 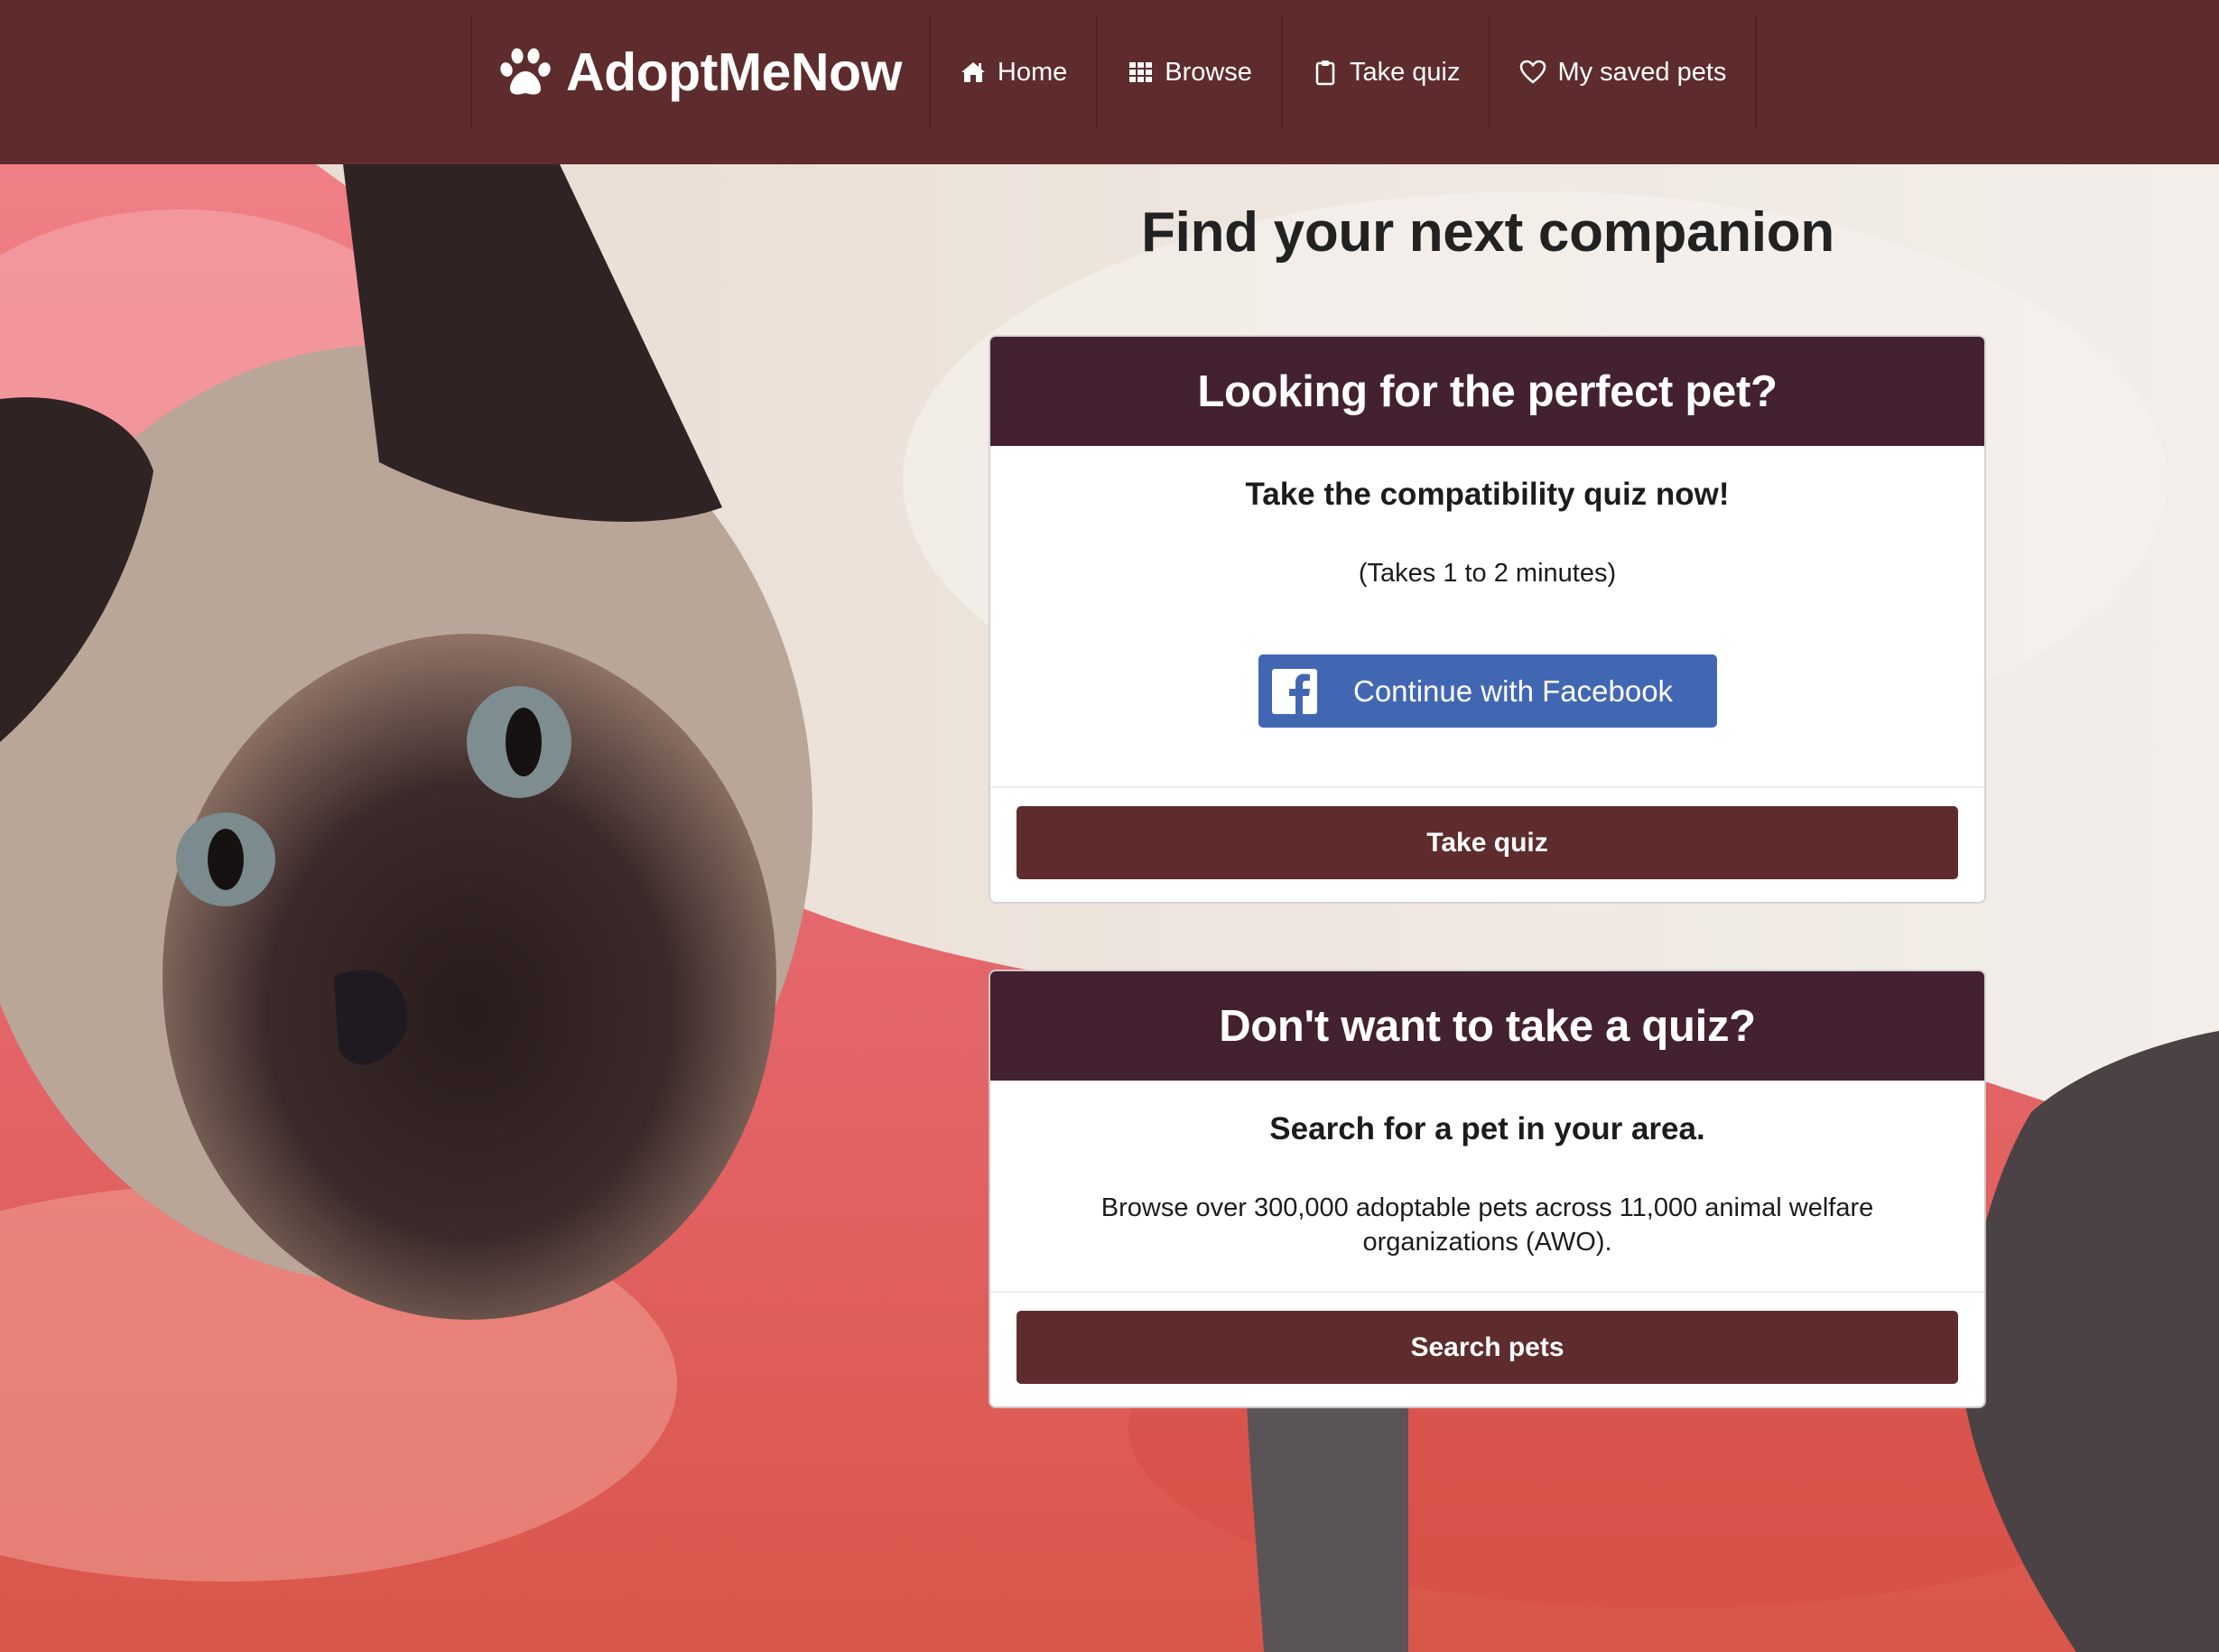 What do you see at coordinates (1487, 391) in the screenshot?
I see `card-header: Looking for the perfect pet?` at bounding box center [1487, 391].